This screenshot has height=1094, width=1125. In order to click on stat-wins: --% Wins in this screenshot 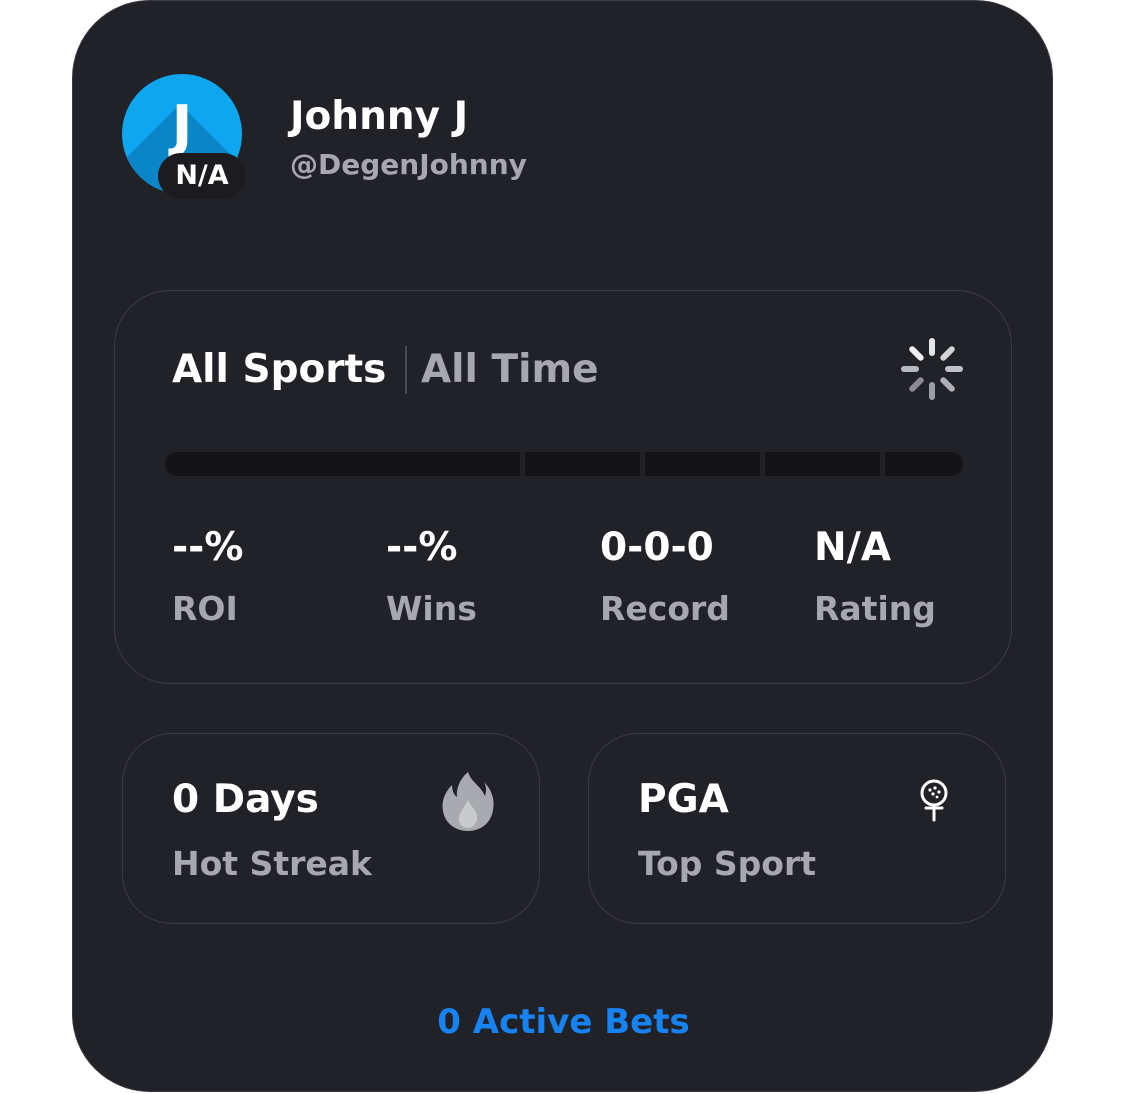, I will do `click(486, 577)`.